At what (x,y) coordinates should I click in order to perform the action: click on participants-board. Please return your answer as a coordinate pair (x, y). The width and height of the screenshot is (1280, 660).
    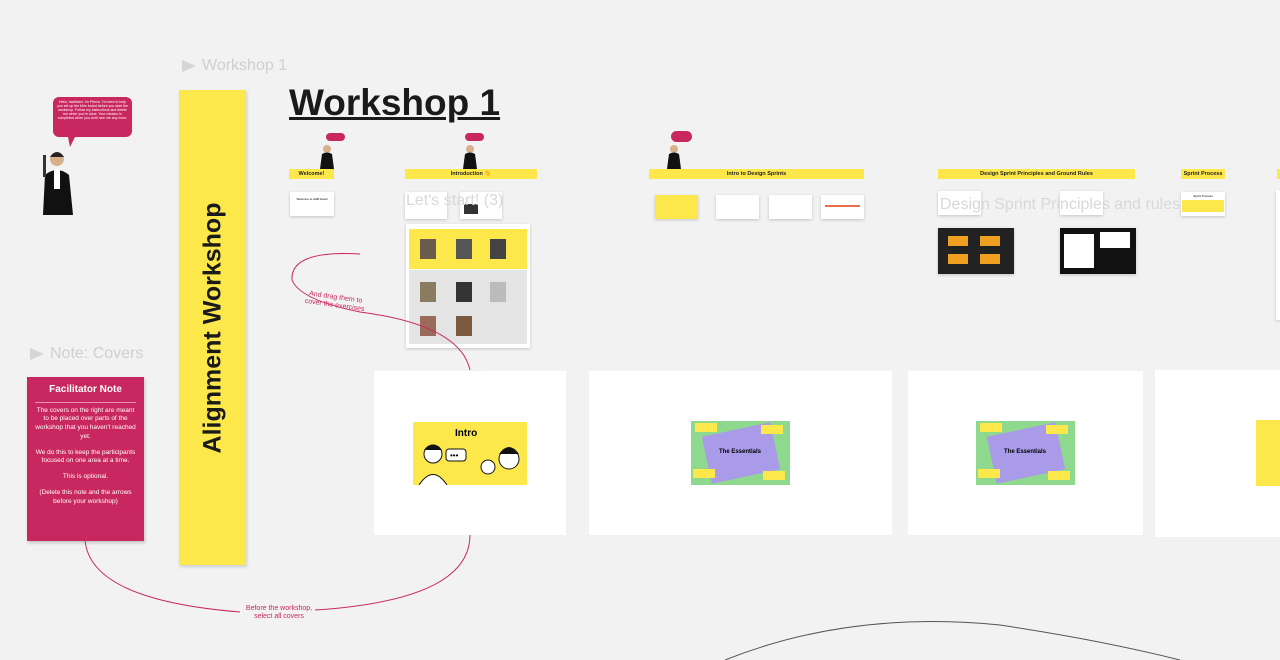
    Looking at the image, I should click on (468, 286).